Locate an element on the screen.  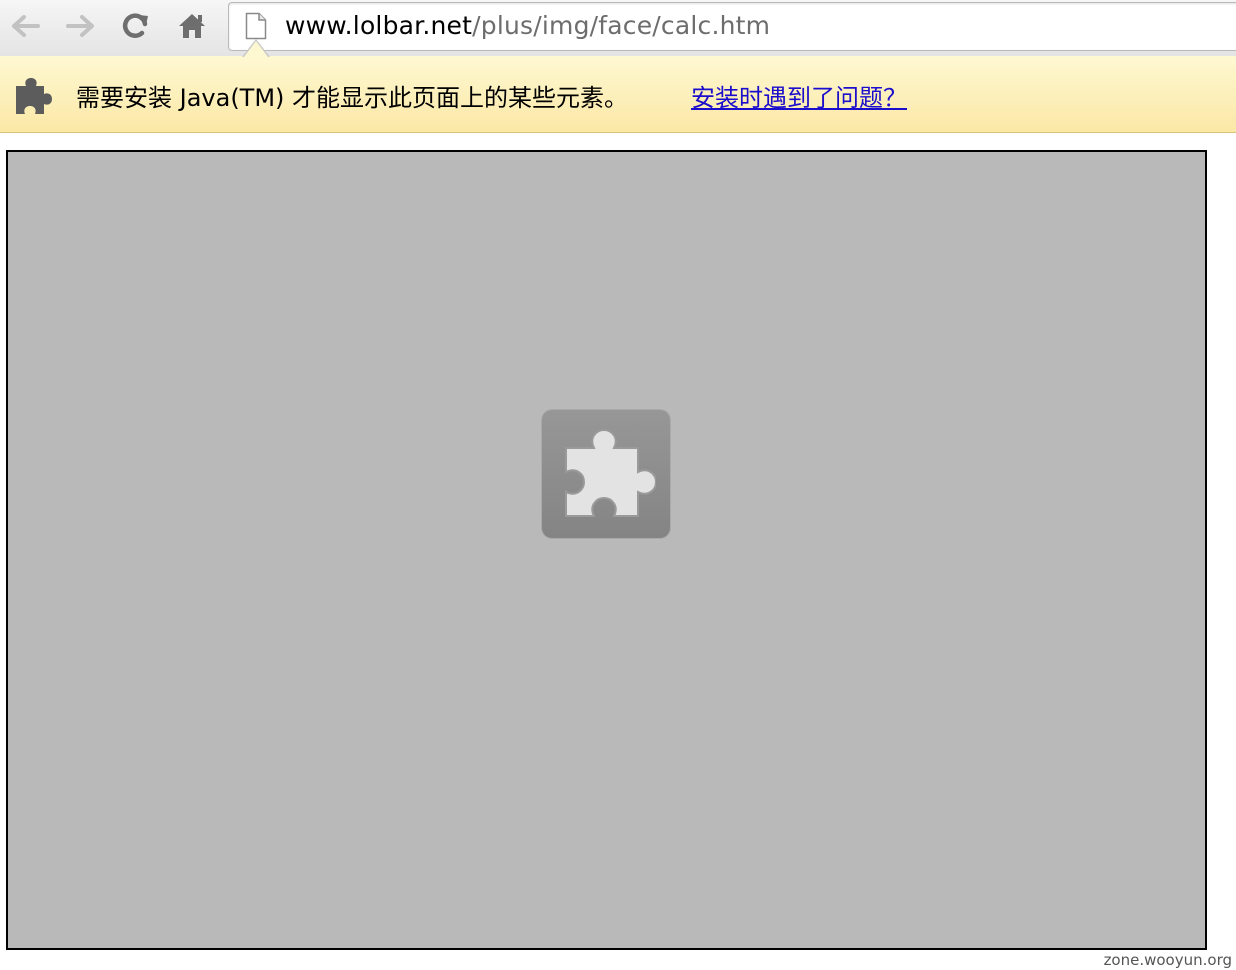
url-path: /plus/img/face/calc.htm is located at coordinates (621, 25).